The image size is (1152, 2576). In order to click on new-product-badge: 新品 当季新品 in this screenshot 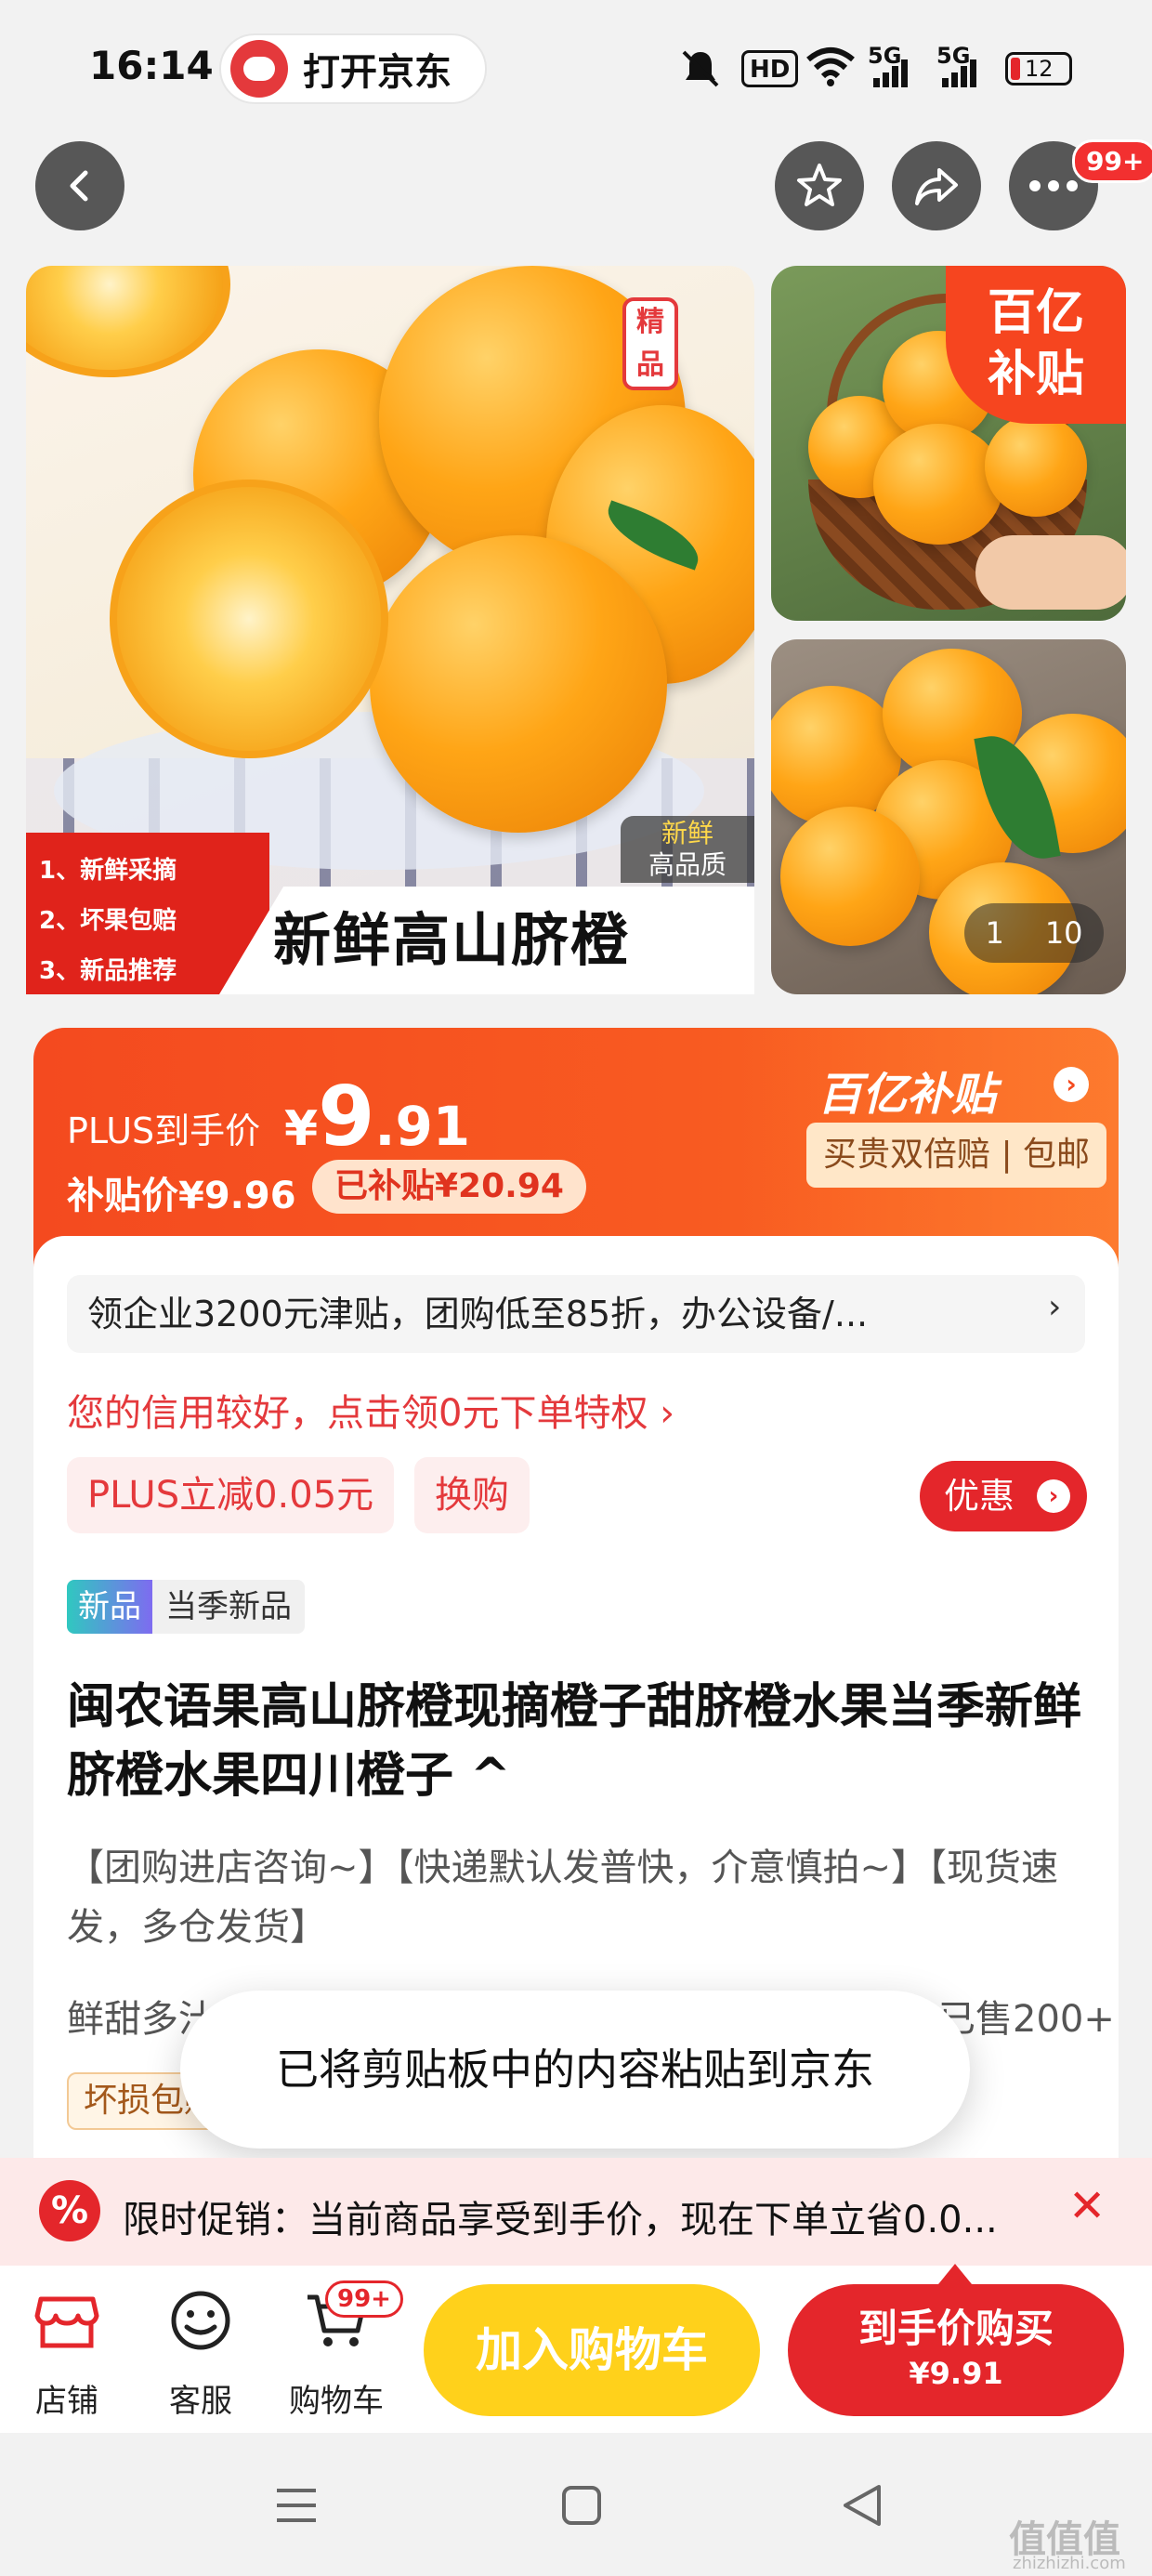, I will do `click(186, 1607)`.